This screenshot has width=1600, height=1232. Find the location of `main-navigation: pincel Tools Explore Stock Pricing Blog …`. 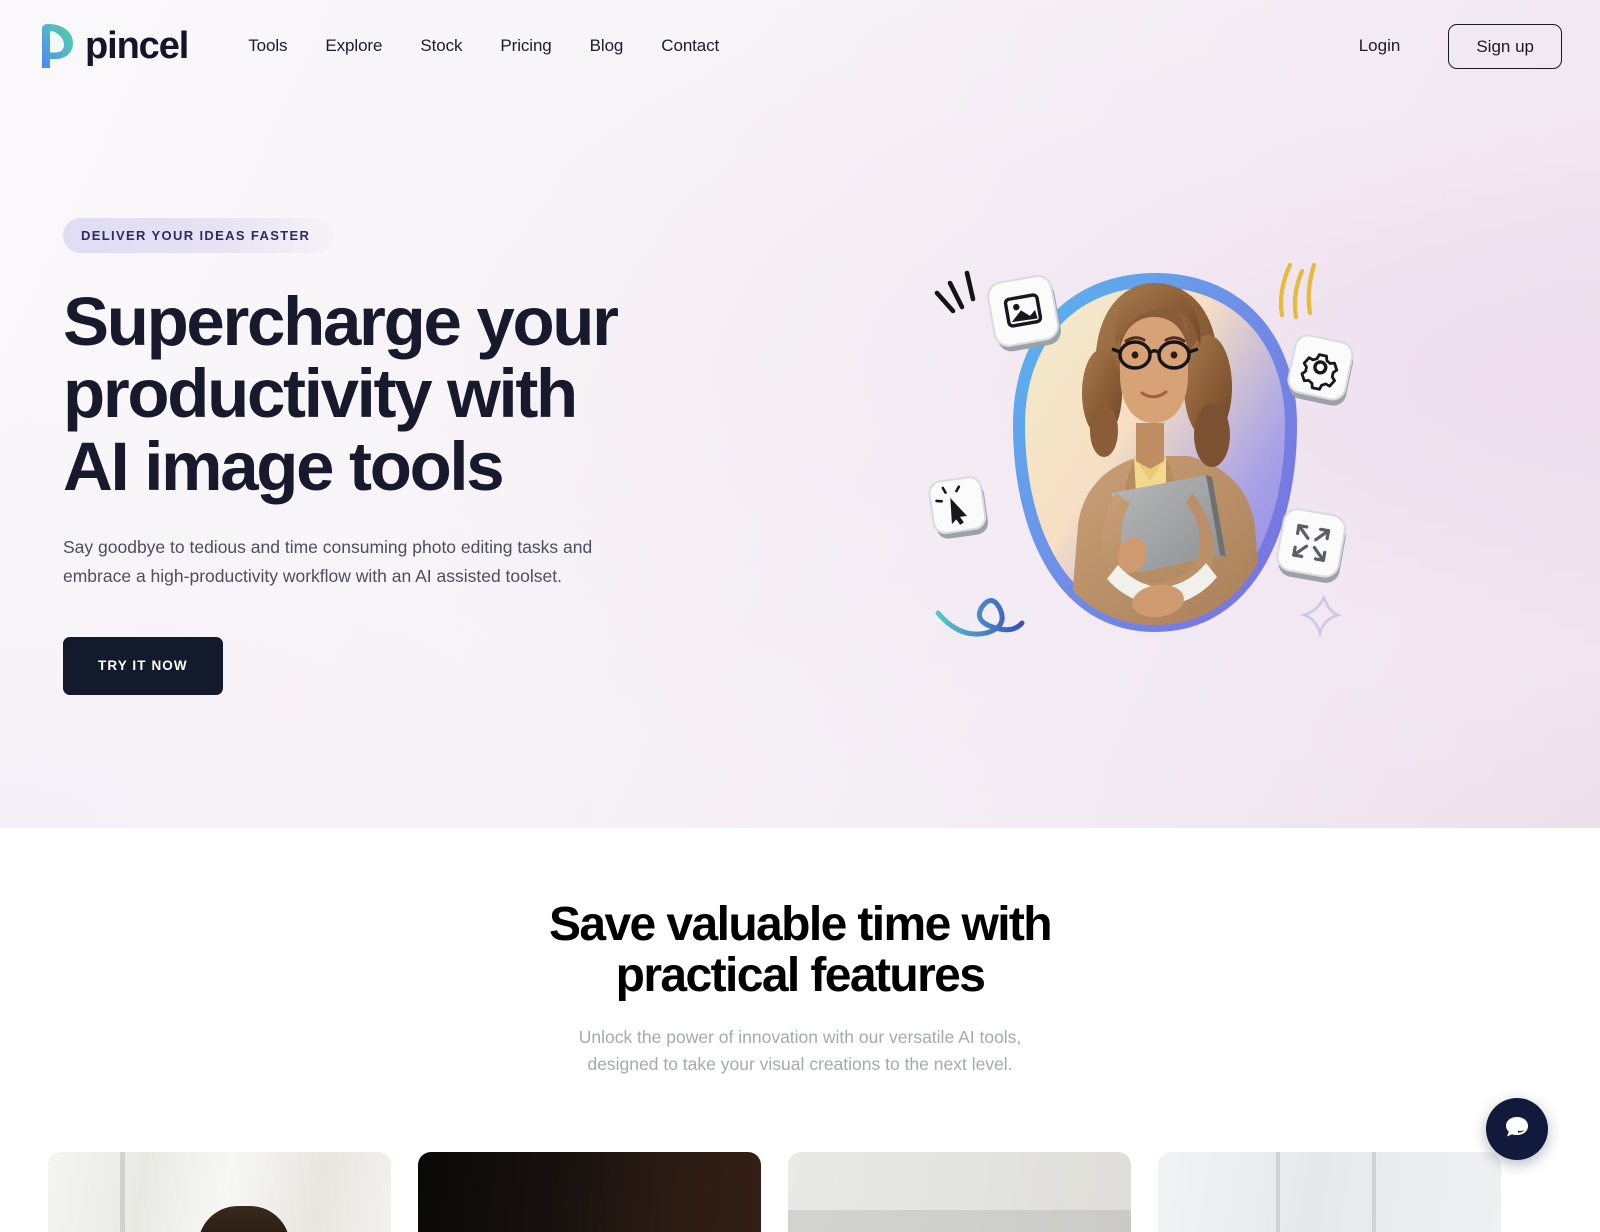

main-navigation: pincel Tools Explore Stock Pricing Blog … is located at coordinates (800, 46).